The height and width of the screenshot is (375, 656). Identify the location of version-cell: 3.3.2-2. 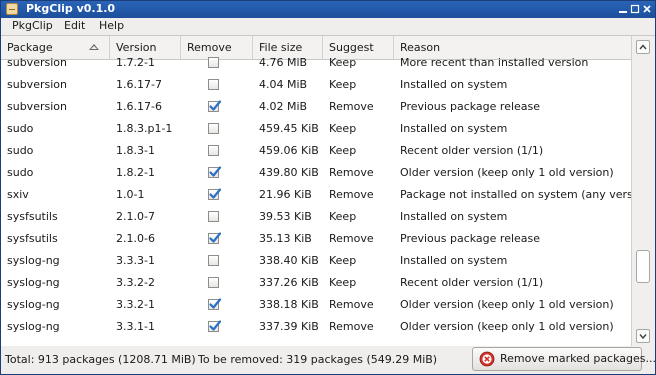
(135, 282).